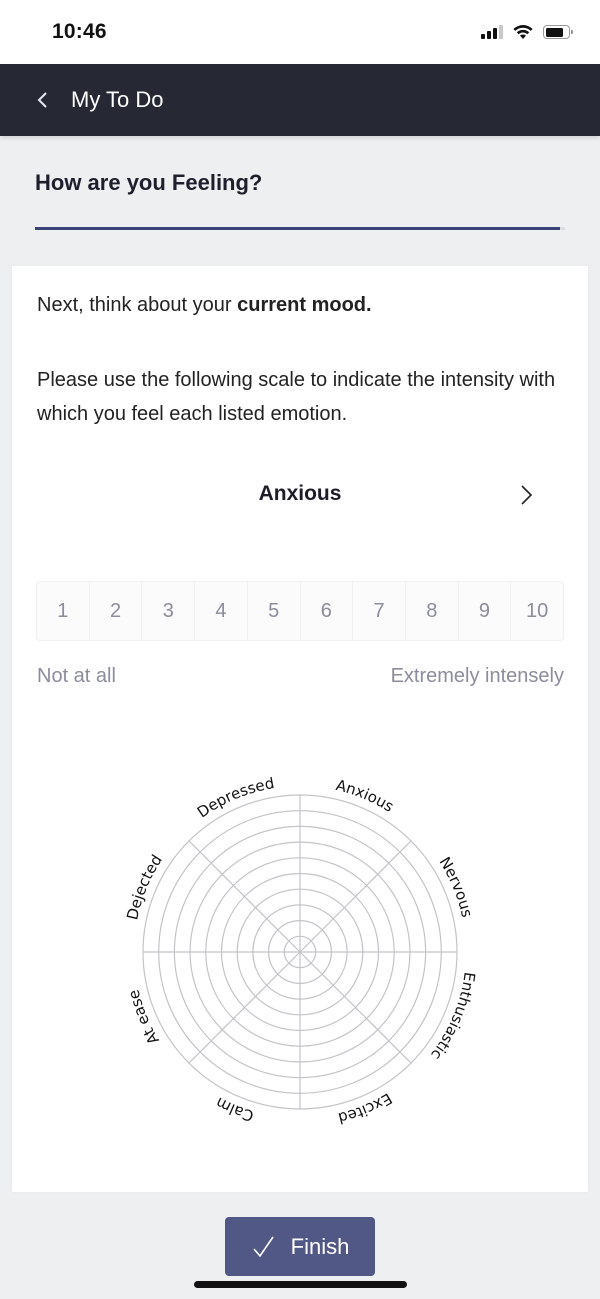  Describe the element at coordinates (300, 1284) in the screenshot. I see `home-indicator` at that location.